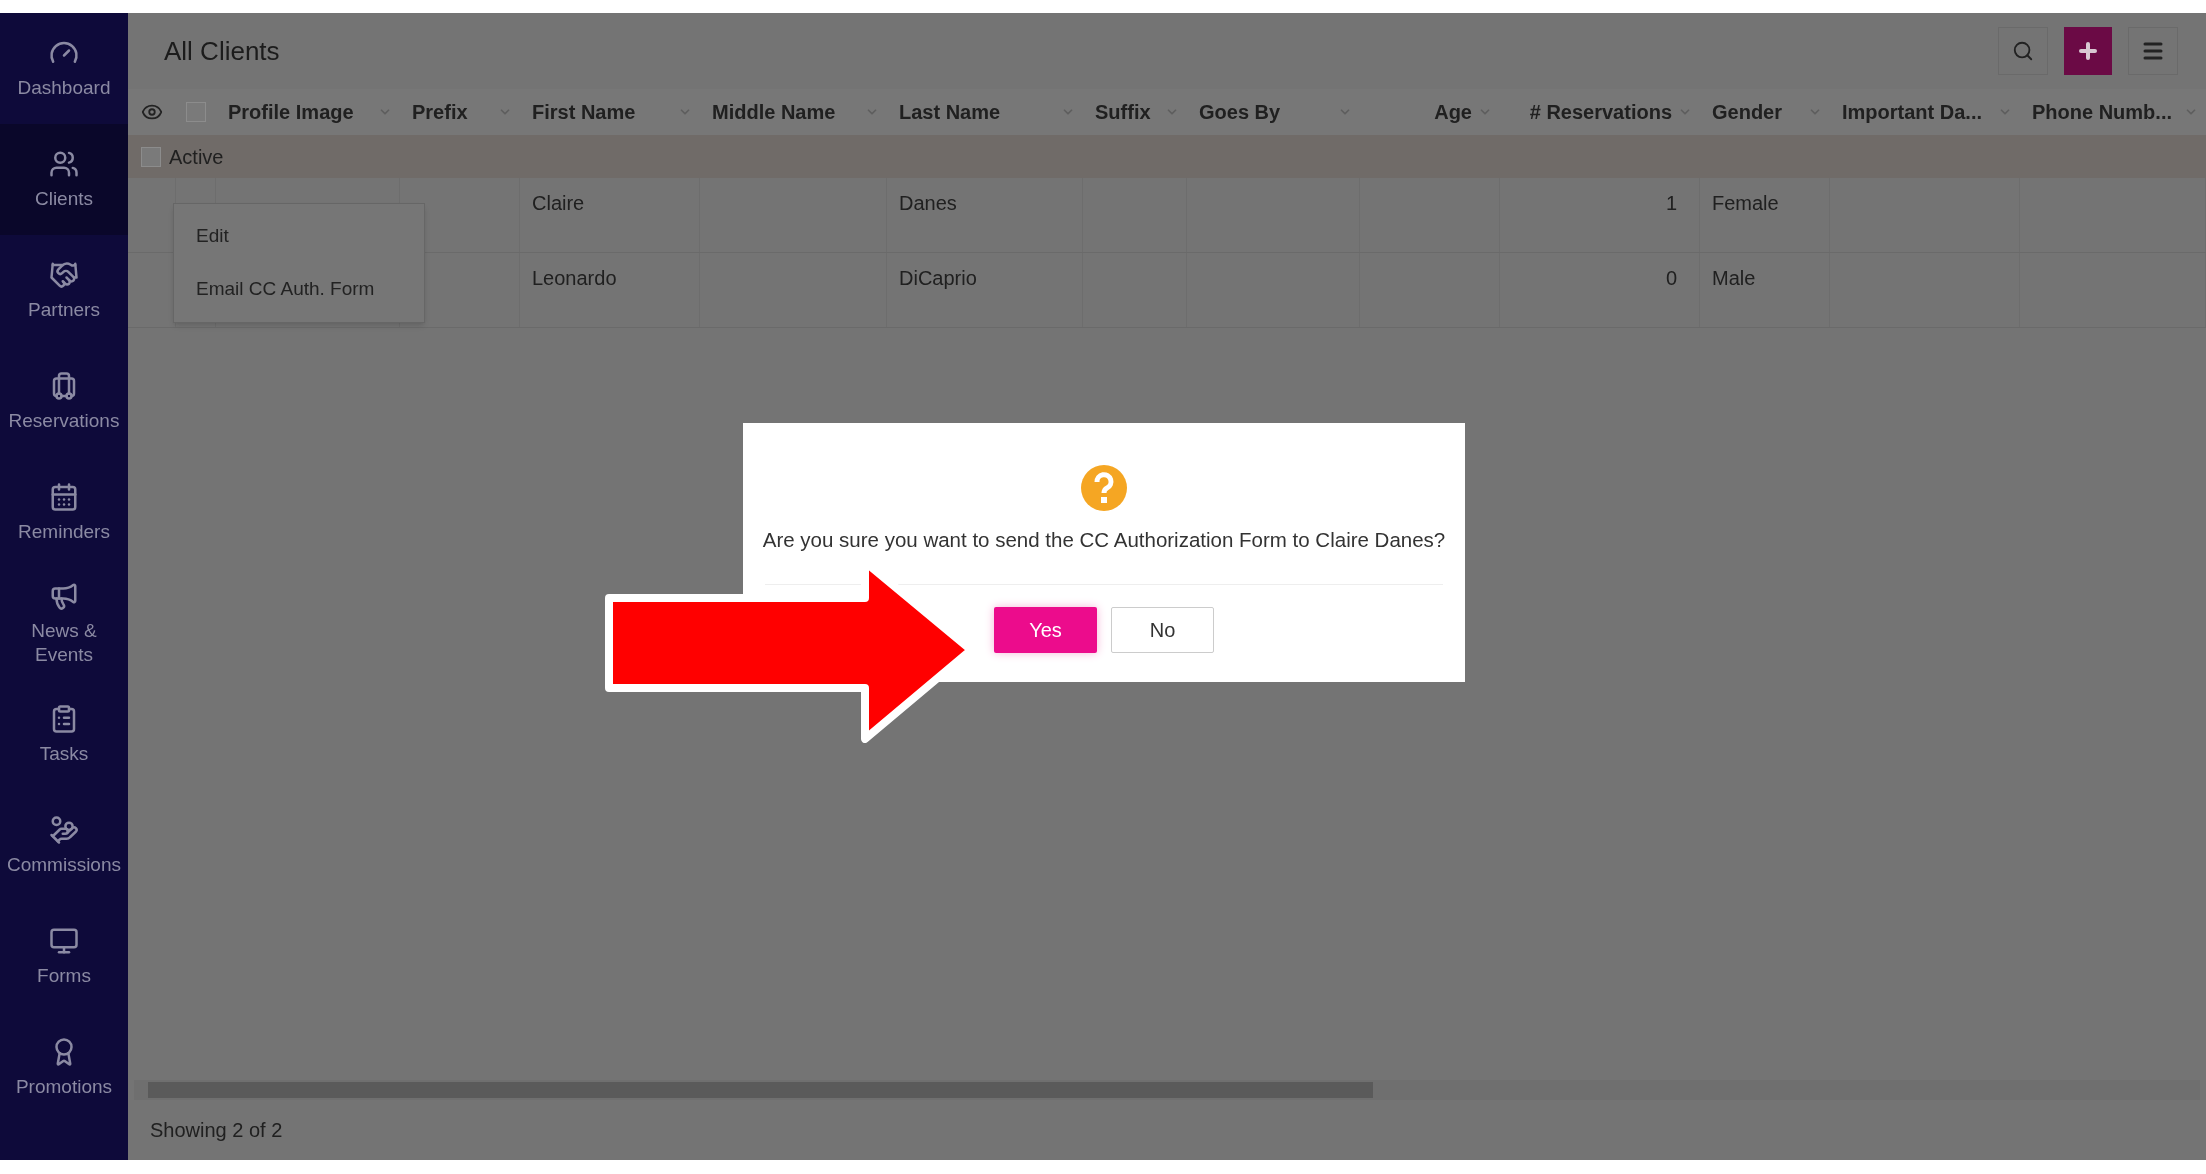  I want to click on column-header: Last Name, so click(950, 112).